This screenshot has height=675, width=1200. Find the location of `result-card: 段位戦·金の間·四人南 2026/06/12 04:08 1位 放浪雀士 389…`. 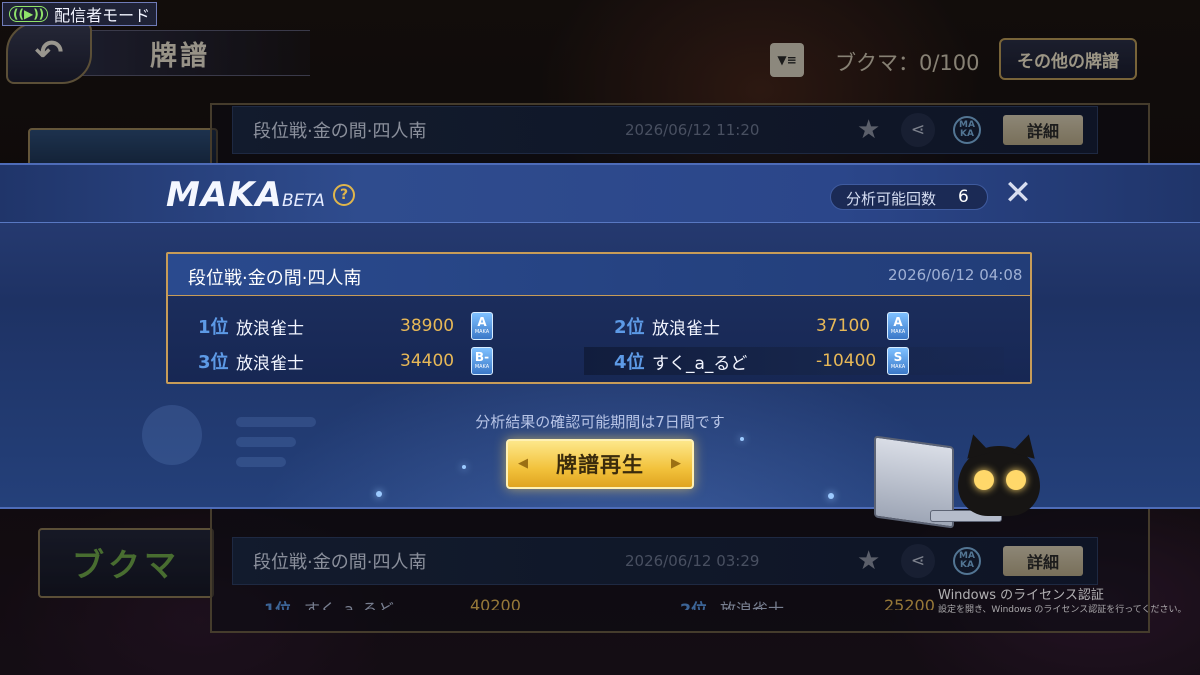

result-card: 段位戦·金の間·四人南 2026/06/12 04:08 1位 放浪雀士 389… is located at coordinates (599, 318).